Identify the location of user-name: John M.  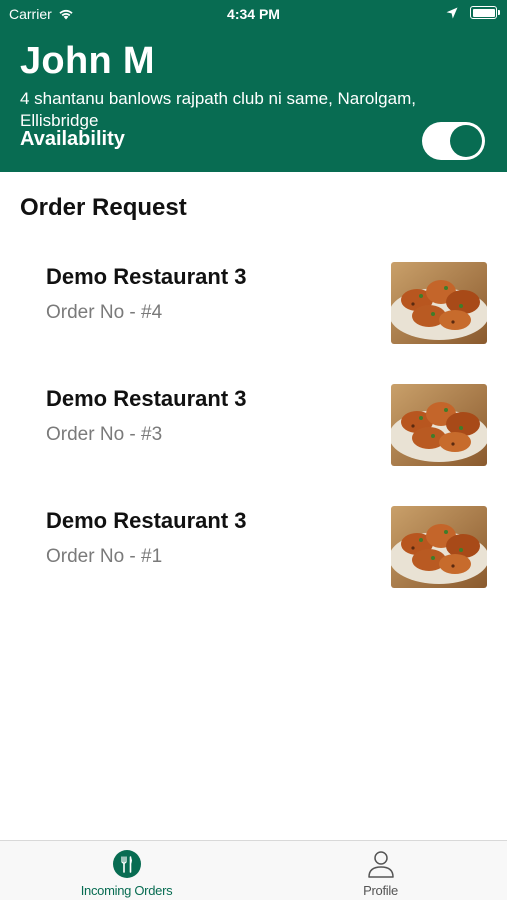
(87, 61).